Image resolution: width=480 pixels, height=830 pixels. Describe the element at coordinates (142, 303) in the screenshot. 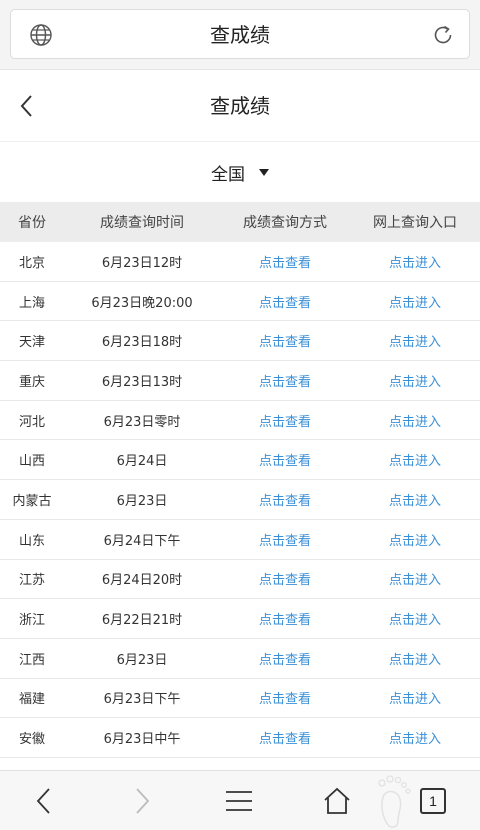

I see `query-time-cell: 6月23日晚20:00` at that location.